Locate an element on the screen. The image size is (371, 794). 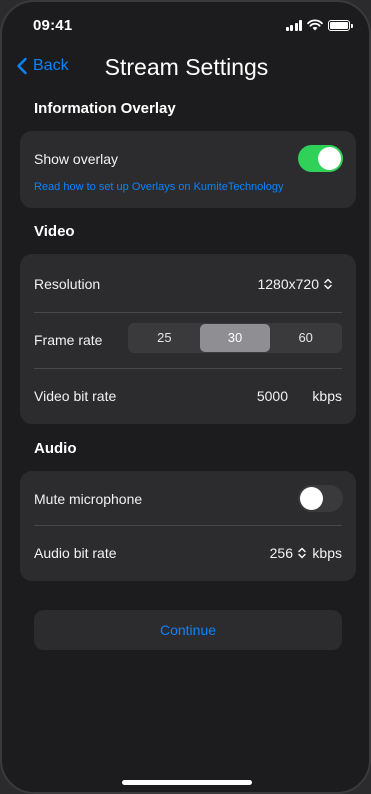
resolution-value: 1280x720 is located at coordinates (288, 284).